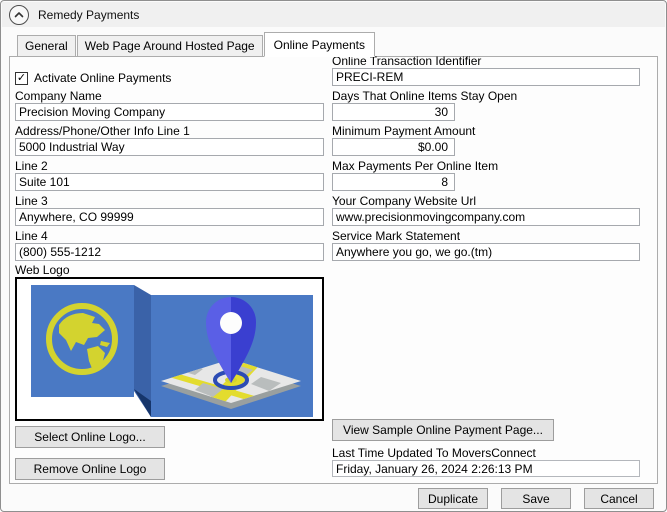  Describe the element at coordinates (42, 270) in the screenshot. I see `web-logo-label: Web Logo` at that location.